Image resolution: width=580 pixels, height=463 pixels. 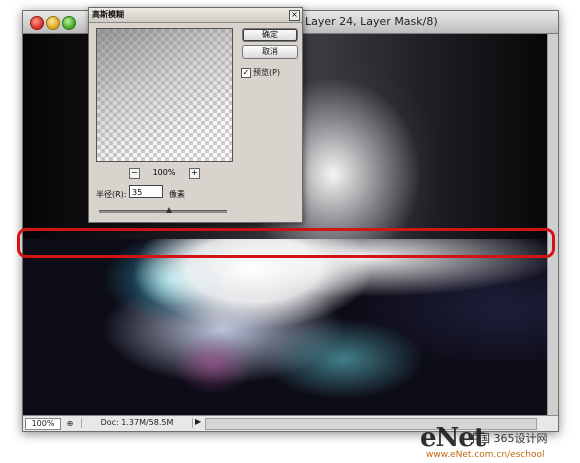 What do you see at coordinates (270, 35) in the screenshot?
I see `ok-button: 确定` at bounding box center [270, 35].